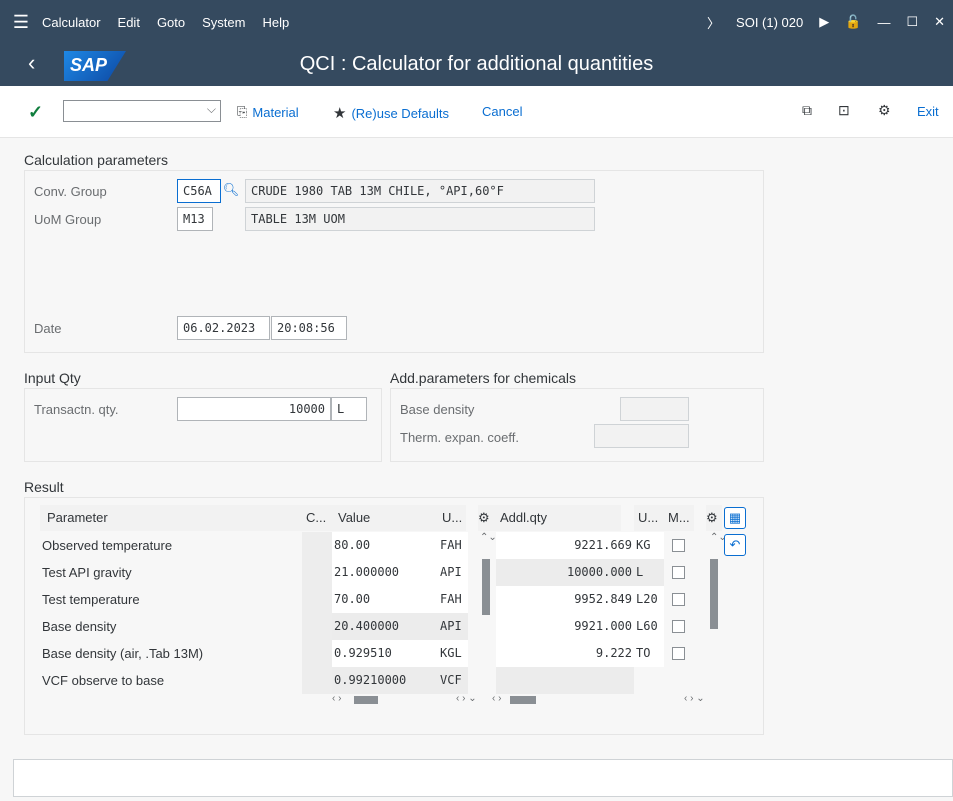 This screenshot has width=953, height=801. What do you see at coordinates (231, 191) in the screenshot?
I see `search-help-icon: 🔍︎` at bounding box center [231, 191].